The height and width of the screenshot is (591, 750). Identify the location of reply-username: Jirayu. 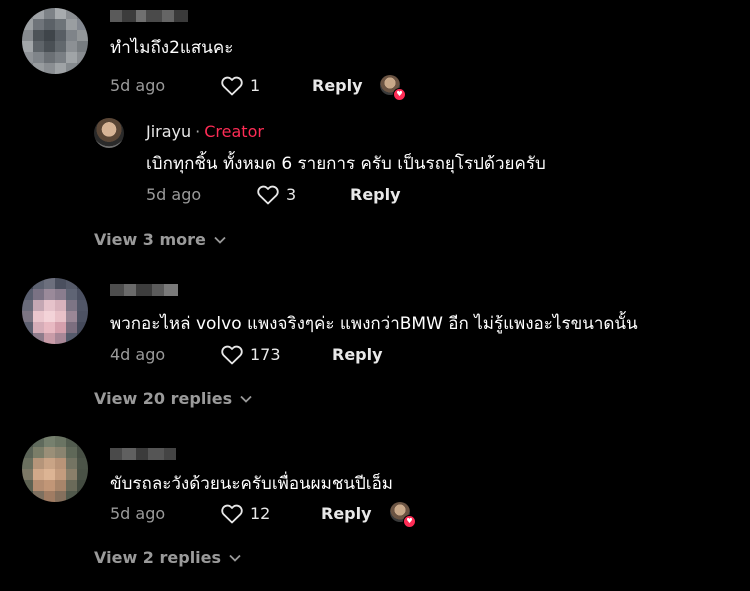
(168, 131).